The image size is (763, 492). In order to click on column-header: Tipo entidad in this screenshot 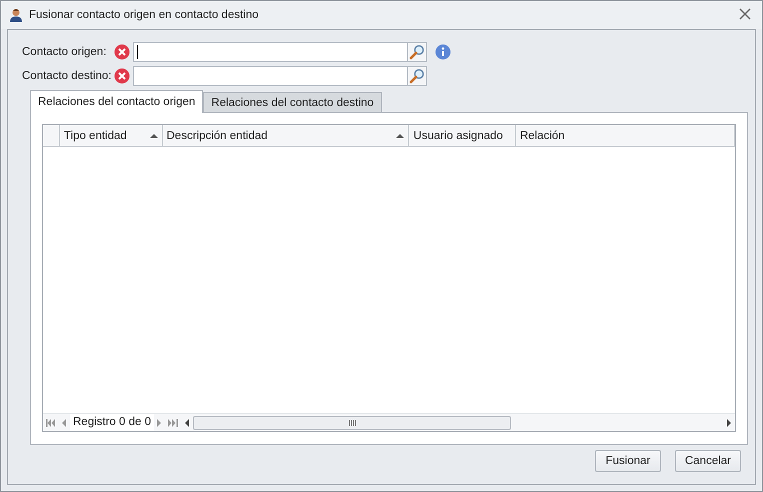, I will do `click(111, 135)`.